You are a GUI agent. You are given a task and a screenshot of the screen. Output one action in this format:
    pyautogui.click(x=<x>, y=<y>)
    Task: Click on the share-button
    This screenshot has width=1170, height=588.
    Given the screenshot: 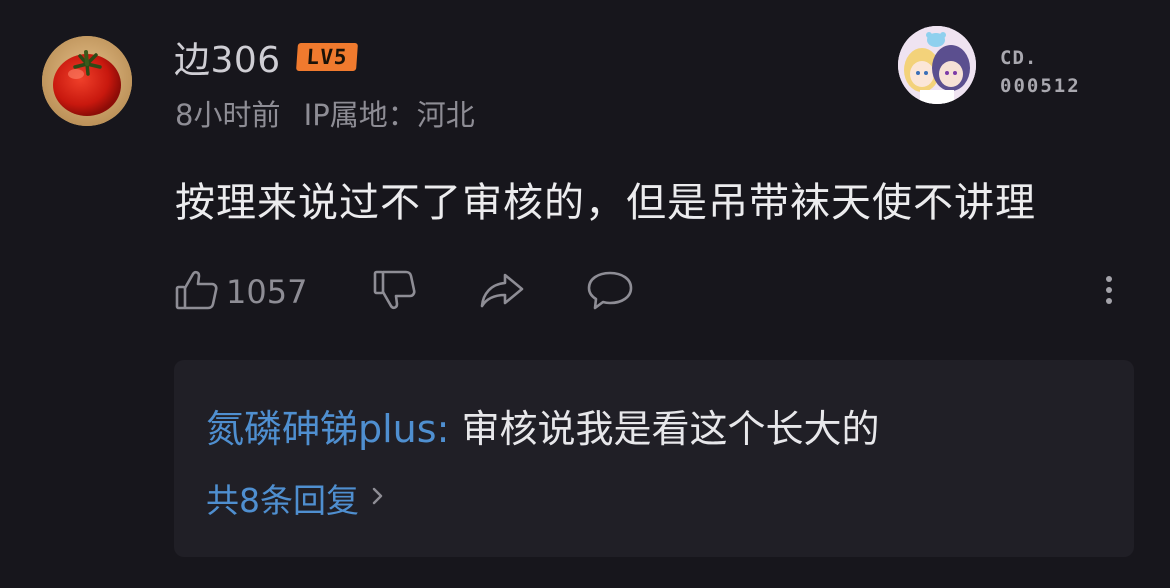 What is the action you would take?
    pyautogui.click(x=502, y=292)
    